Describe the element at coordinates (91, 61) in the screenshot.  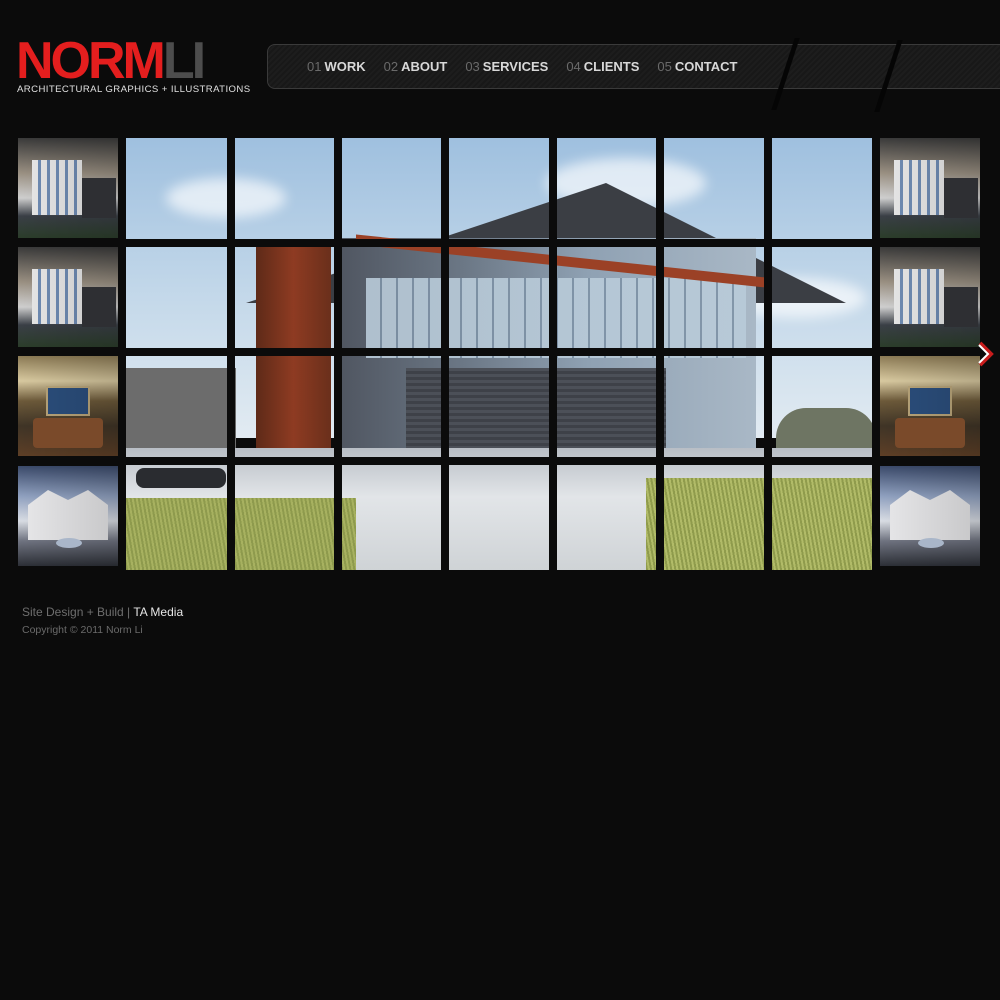
I see `logo-norm: NORM` at that location.